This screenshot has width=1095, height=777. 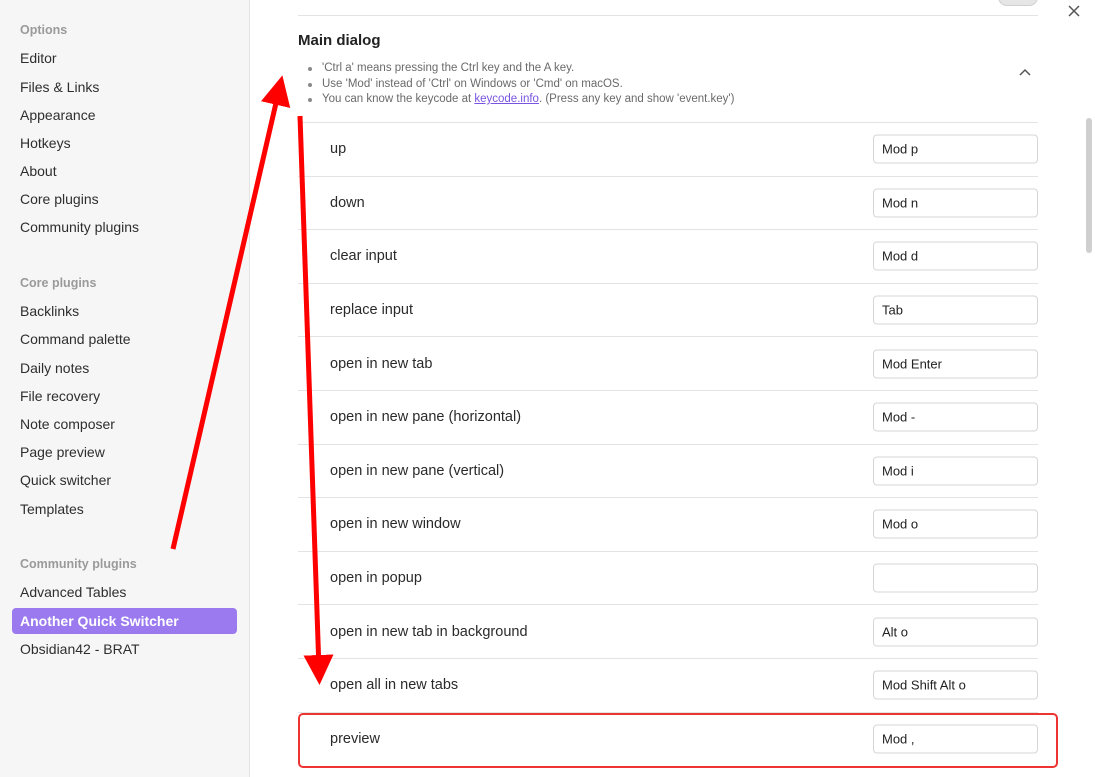 I want to click on sidebar-item-files-links: Files & Links, so click(x=124, y=87).